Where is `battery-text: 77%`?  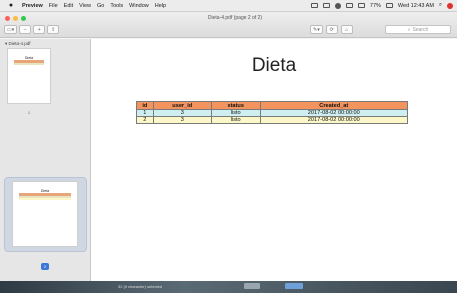
battery-text: 77% is located at coordinates (375, 6).